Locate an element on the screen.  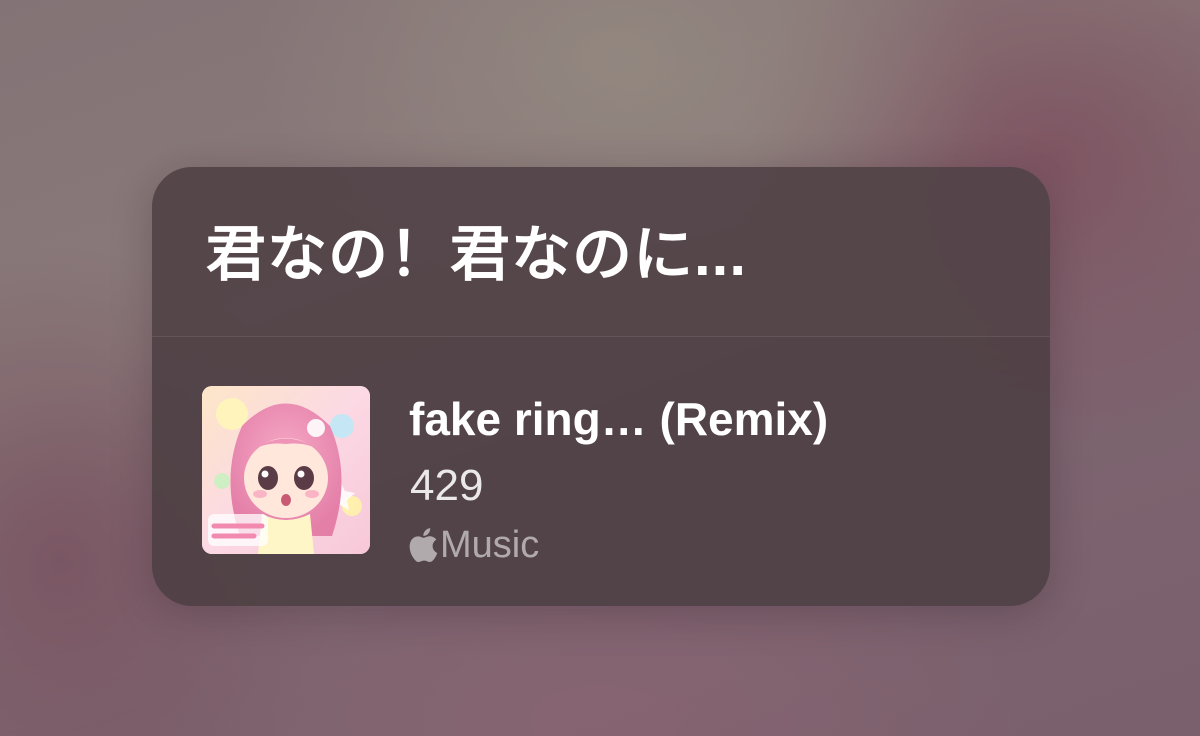
album-artwork is located at coordinates (286, 470).